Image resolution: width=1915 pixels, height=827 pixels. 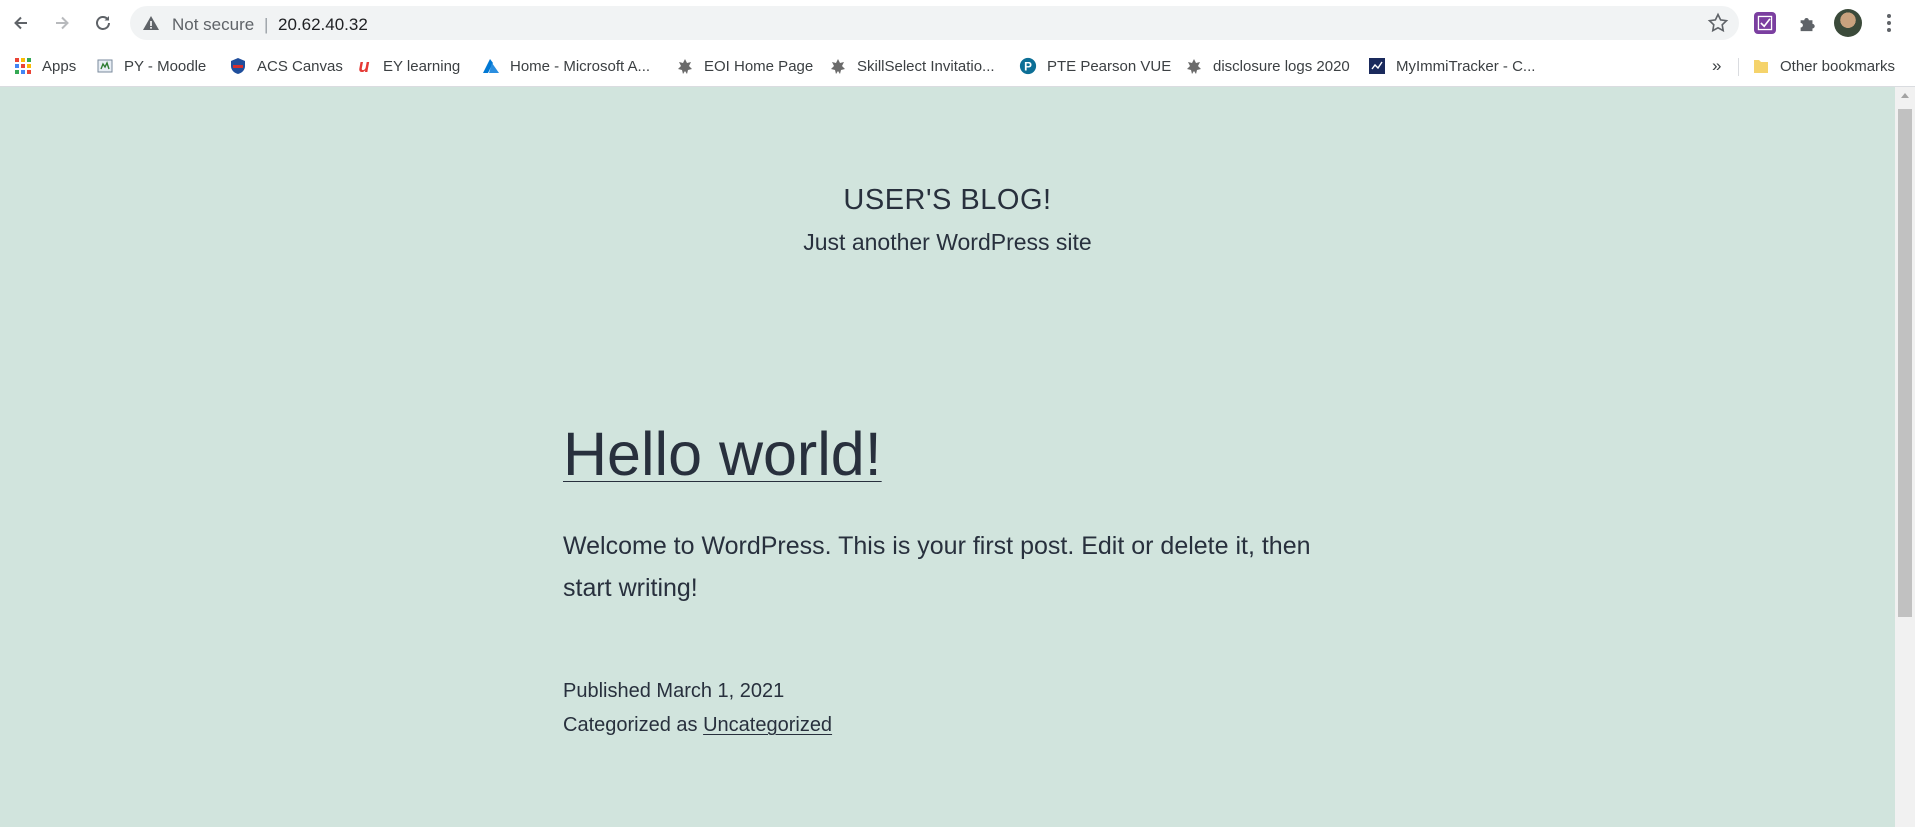 I want to click on bookmarks-divider, so click(x=1738, y=67).